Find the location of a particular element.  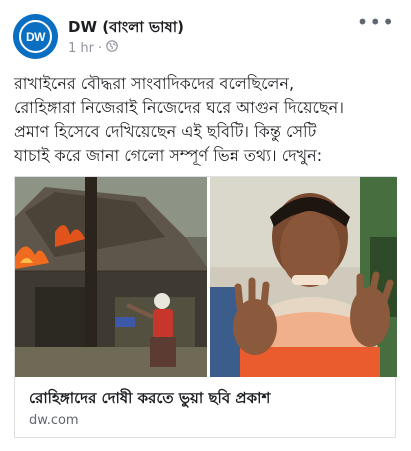

page-avatar: DW is located at coordinates (35, 36).